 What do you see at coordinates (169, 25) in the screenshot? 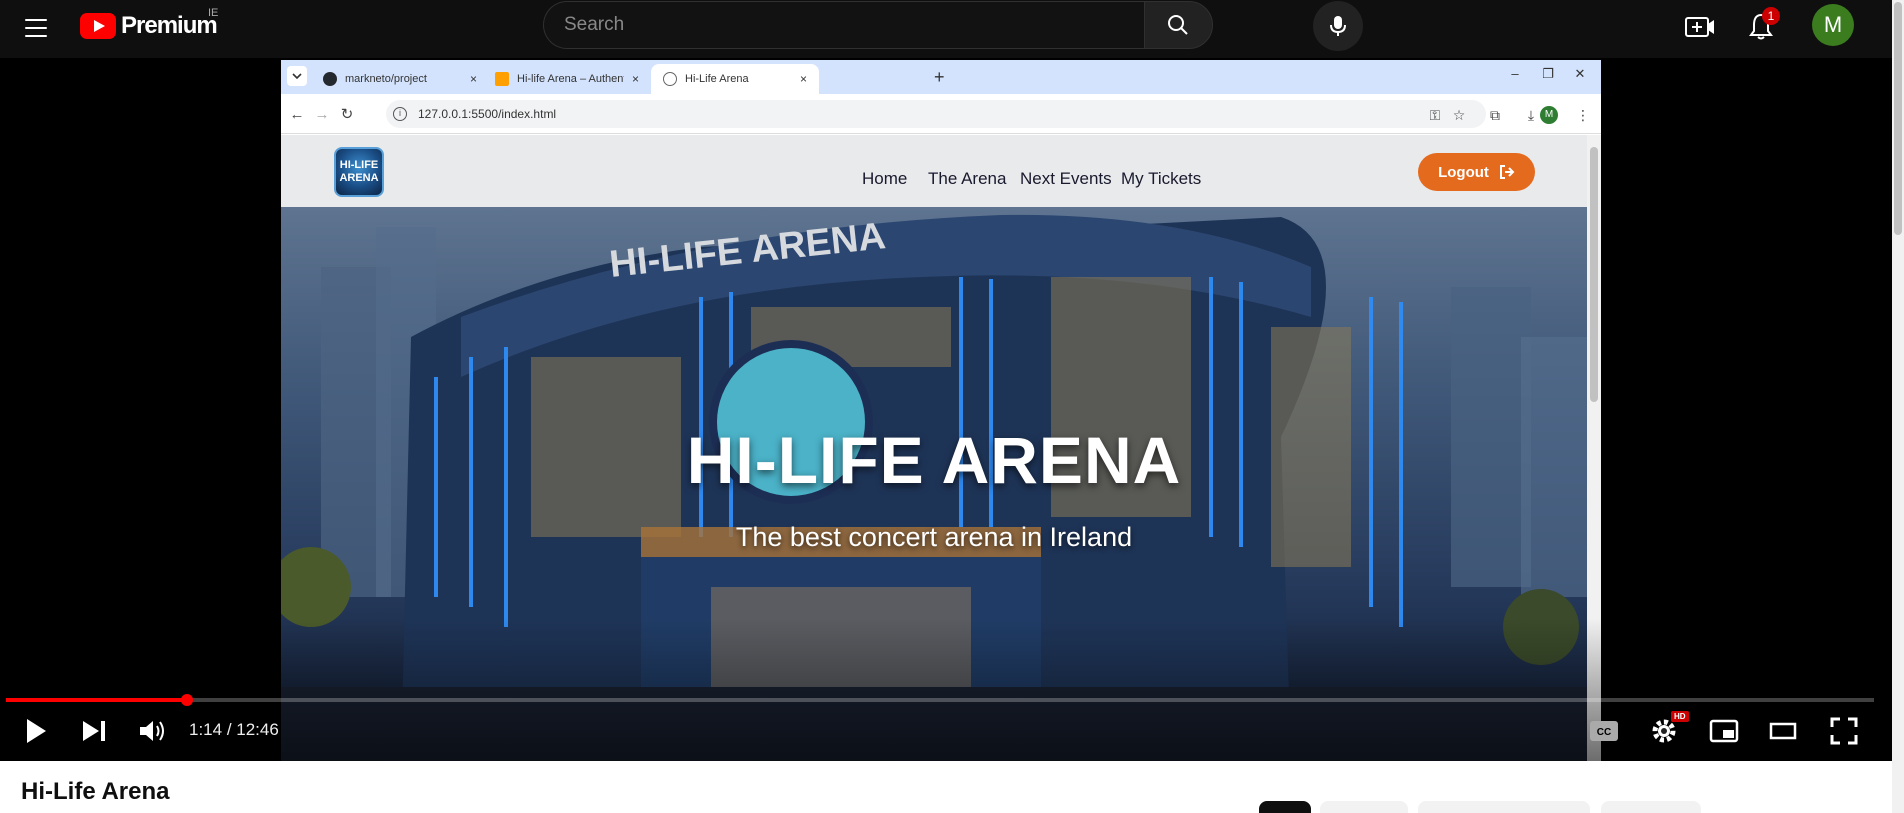
I see `youtube-logo-text: Premium` at bounding box center [169, 25].